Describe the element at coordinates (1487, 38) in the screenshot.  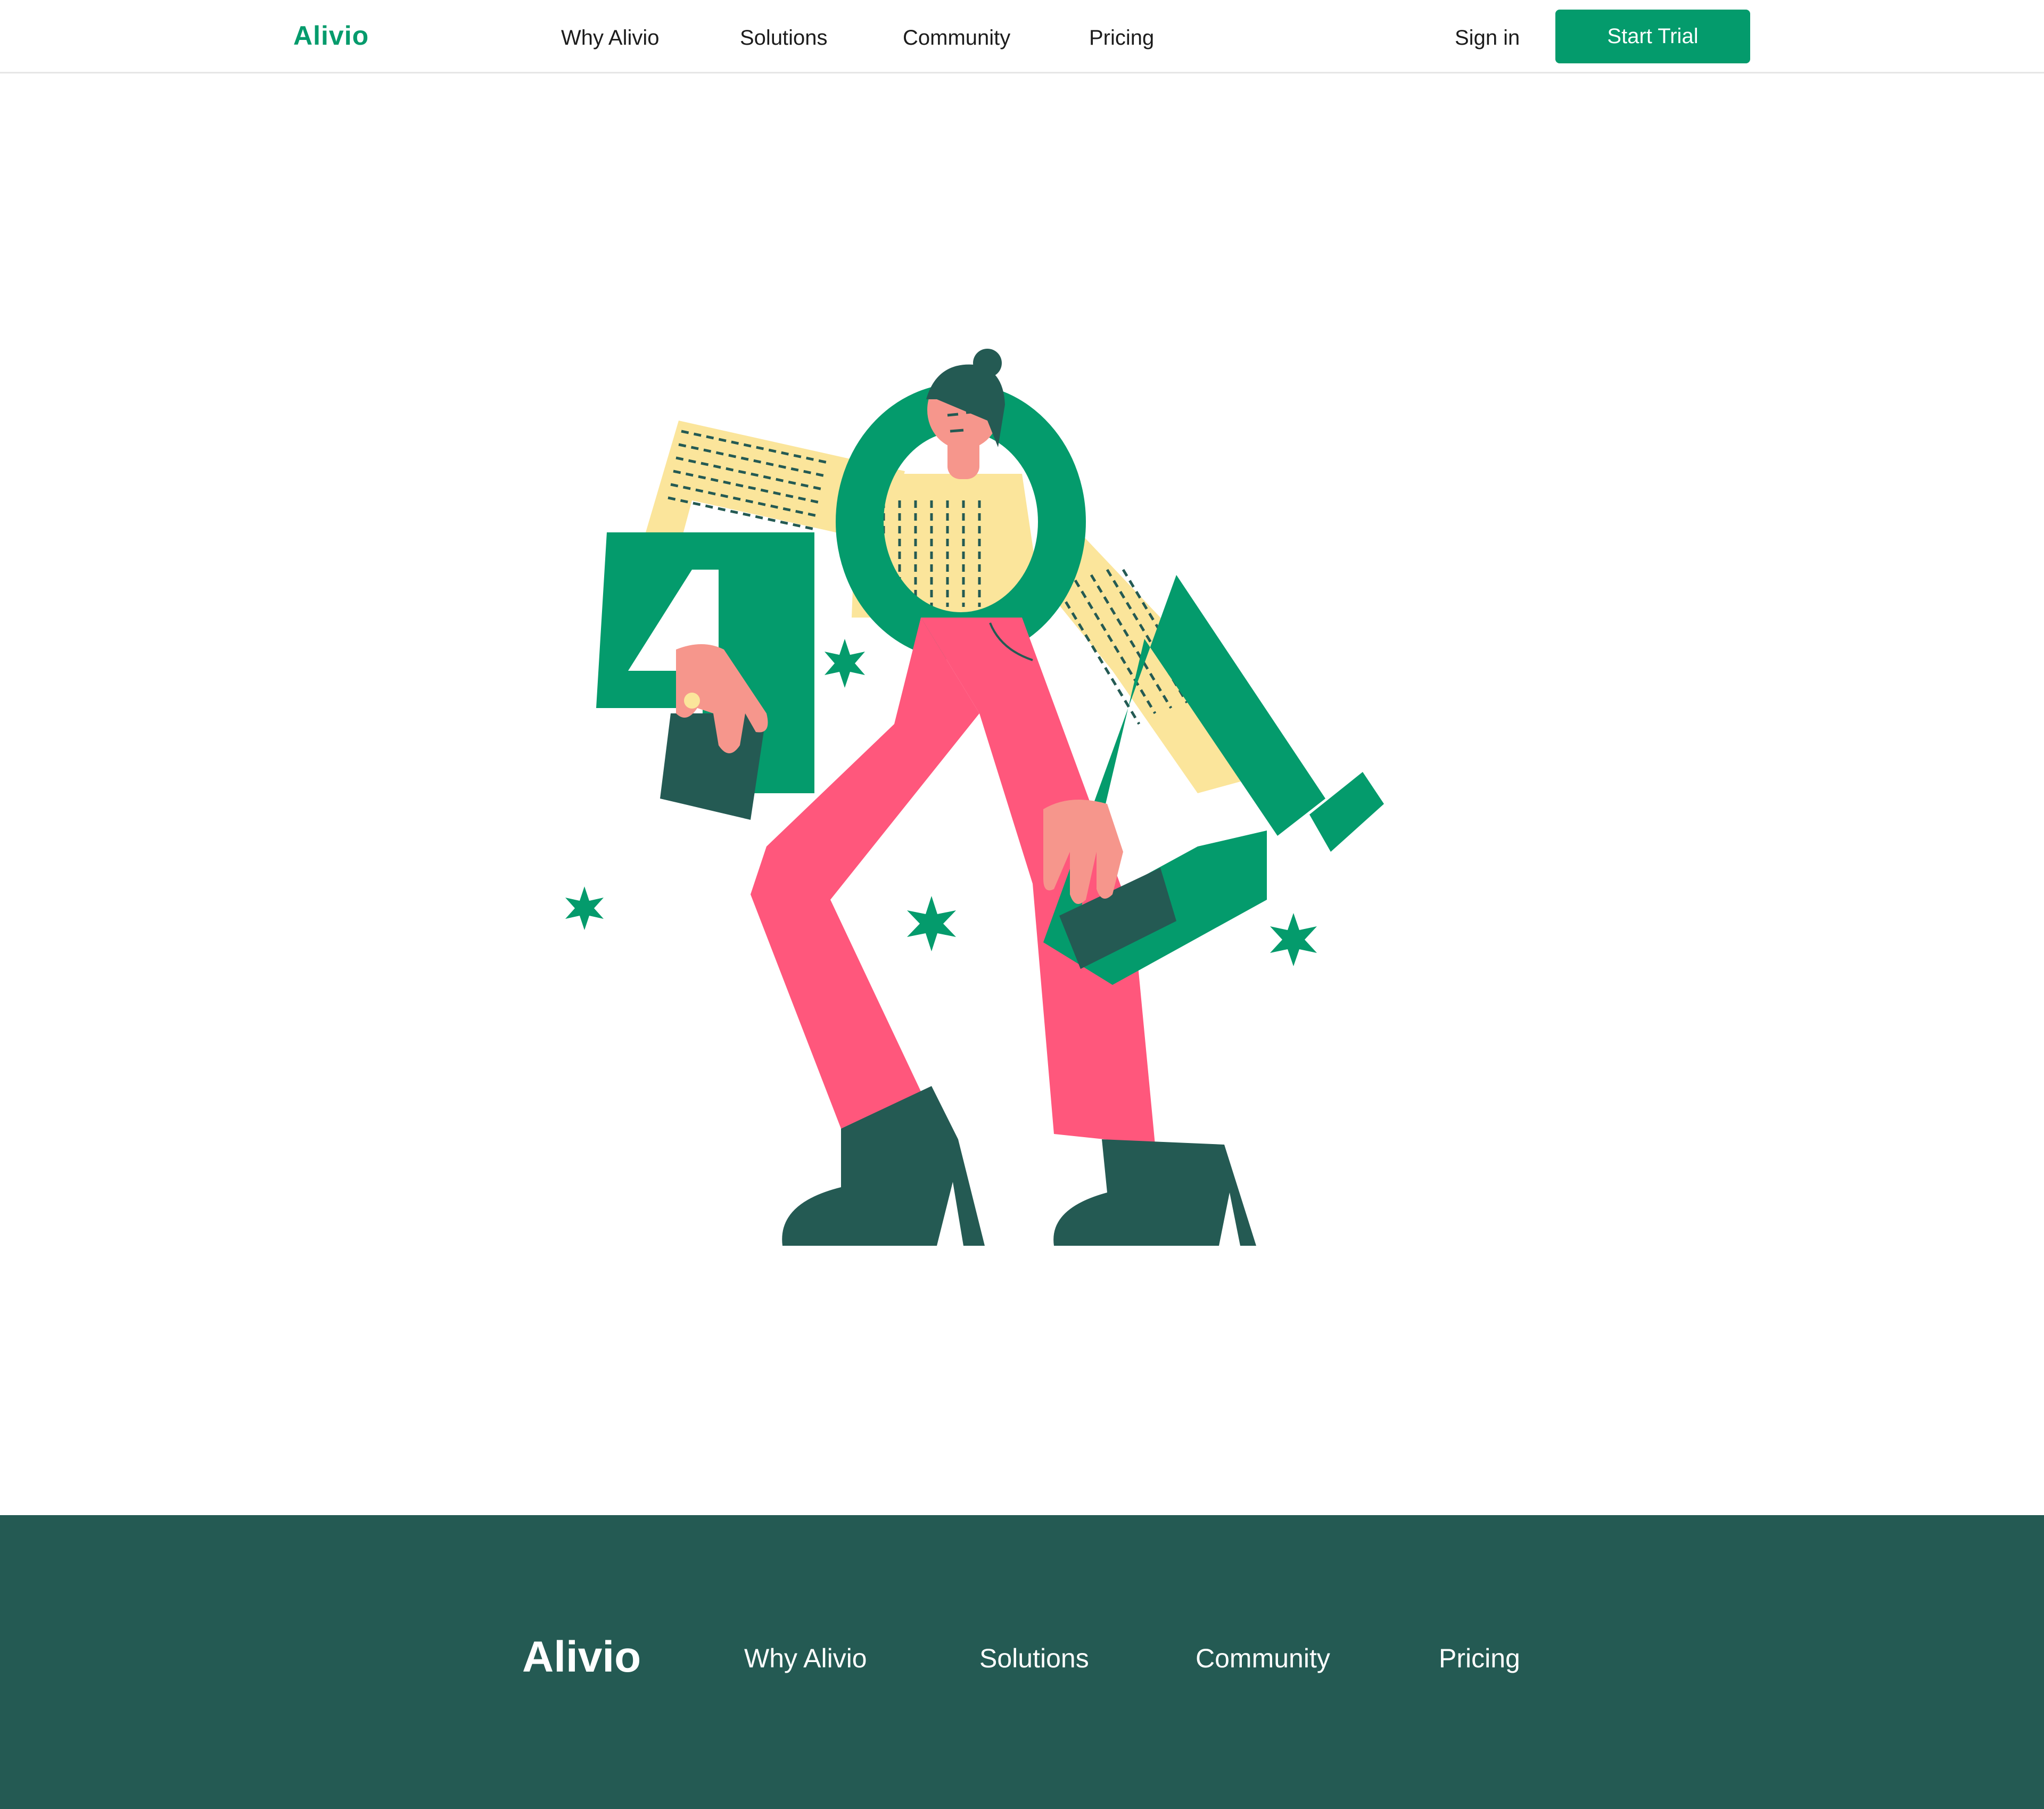
I see `sign-in-link: Sign in` at that location.